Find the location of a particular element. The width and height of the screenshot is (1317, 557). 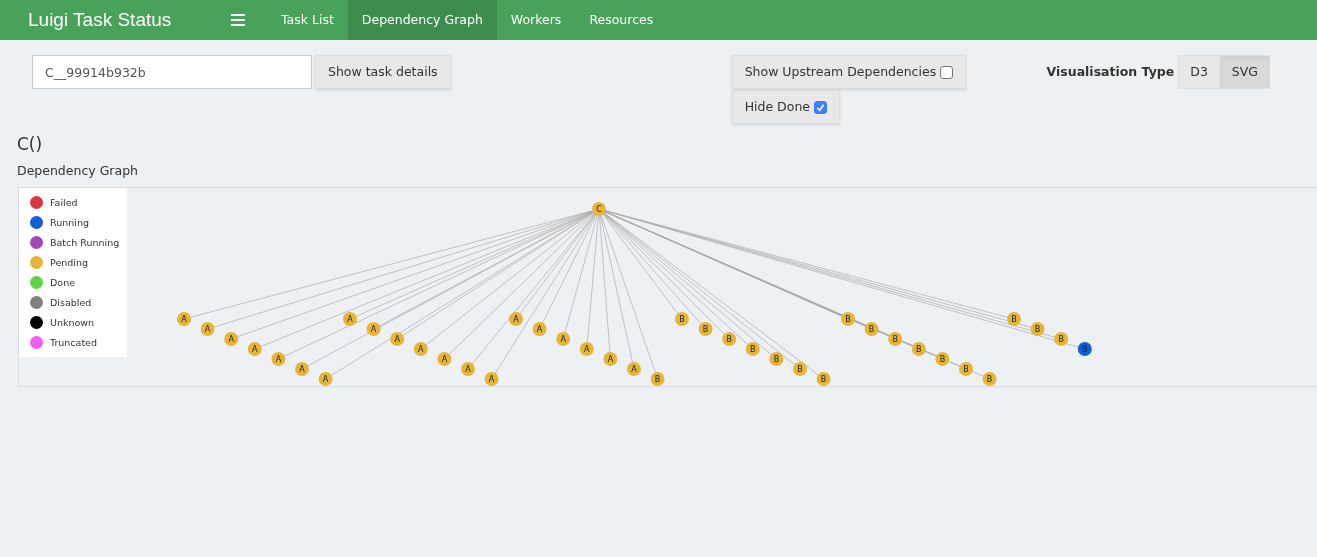

legend-label: Disabled is located at coordinates (71, 302).